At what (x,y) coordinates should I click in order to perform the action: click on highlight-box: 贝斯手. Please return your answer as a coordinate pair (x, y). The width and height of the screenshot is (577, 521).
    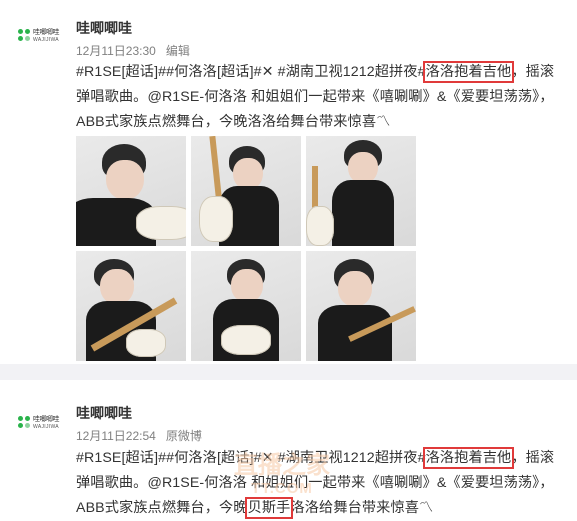
    Looking at the image, I should click on (269, 508).